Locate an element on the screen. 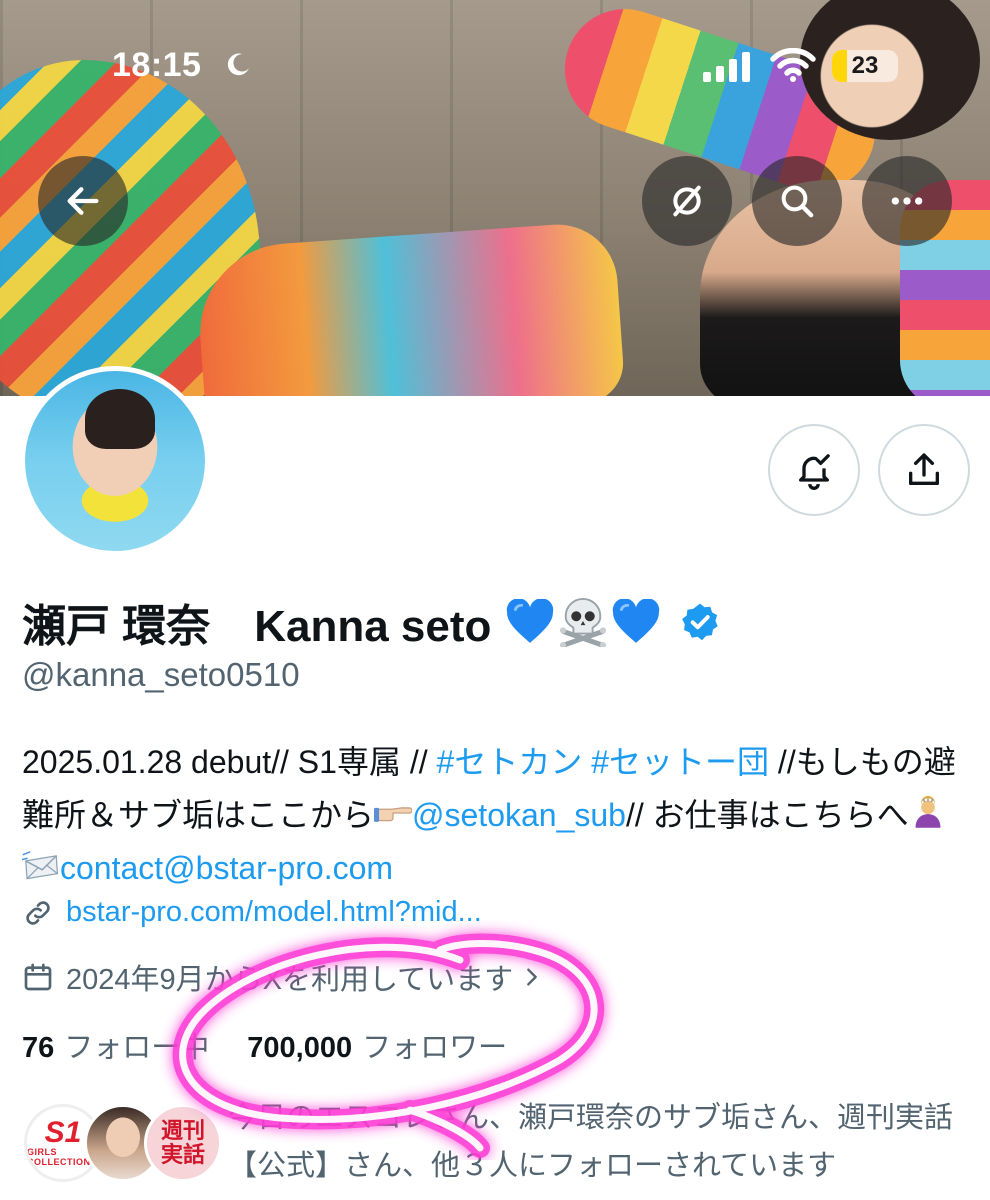 The height and width of the screenshot is (1200, 990). arrow-left-icon is located at coordinates (83, 201).